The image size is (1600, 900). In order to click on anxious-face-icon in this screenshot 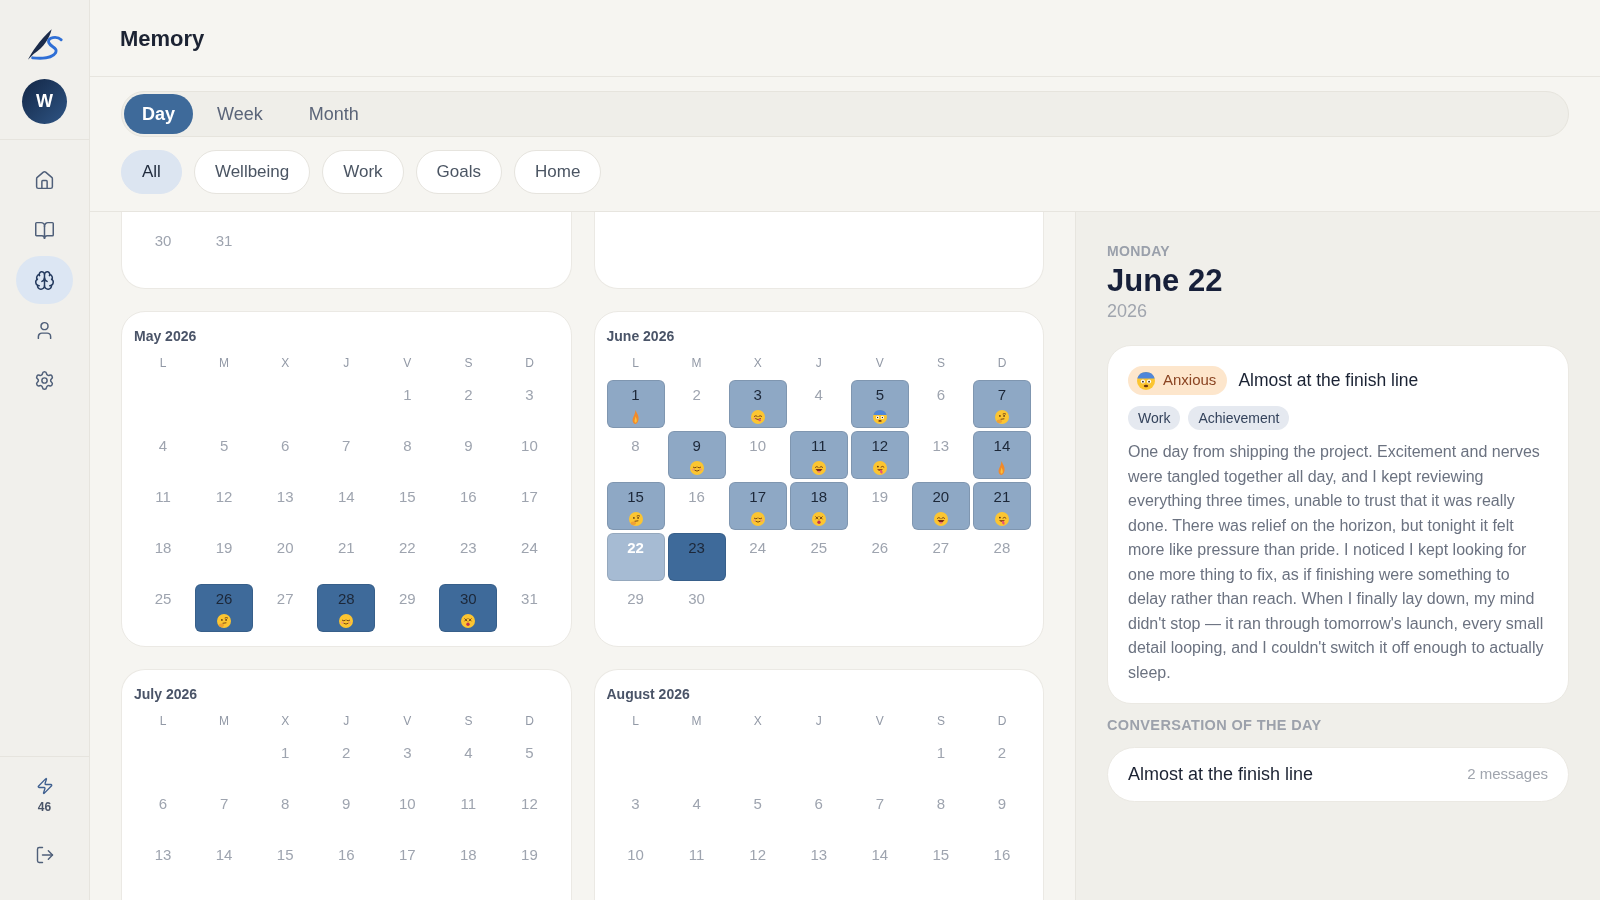, I will do `click(879, 417)`.